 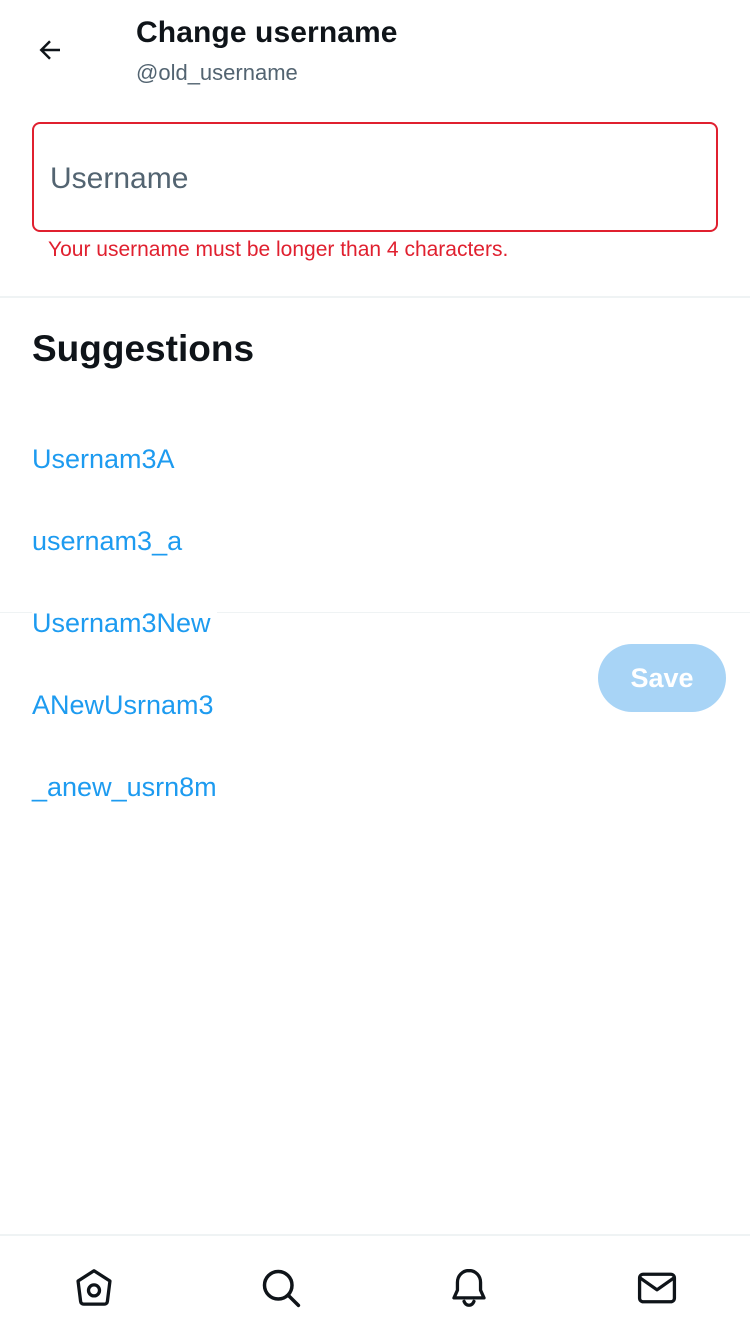 I want to click on save-button: Save, so click(x=662, y=678).